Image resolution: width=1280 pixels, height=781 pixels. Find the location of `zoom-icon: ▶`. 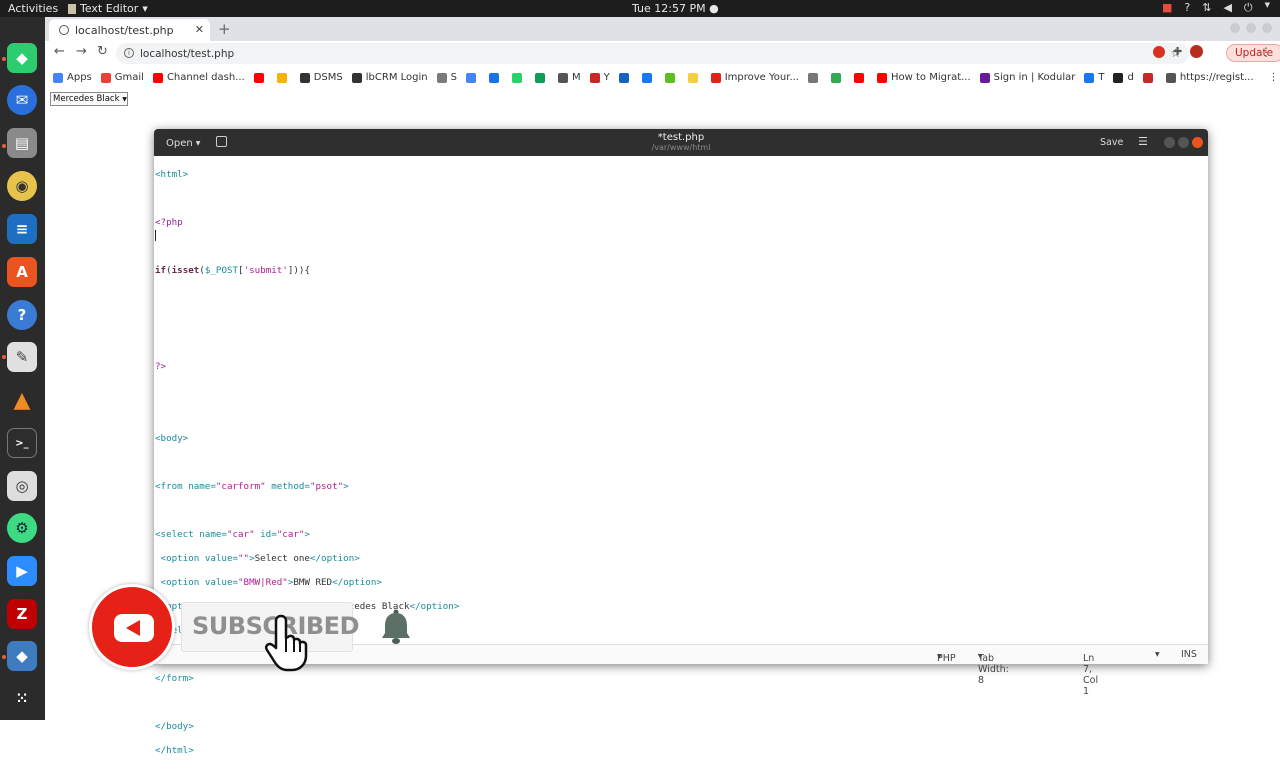

zoom-icon: ▶ is located at coordinates (22, 571).